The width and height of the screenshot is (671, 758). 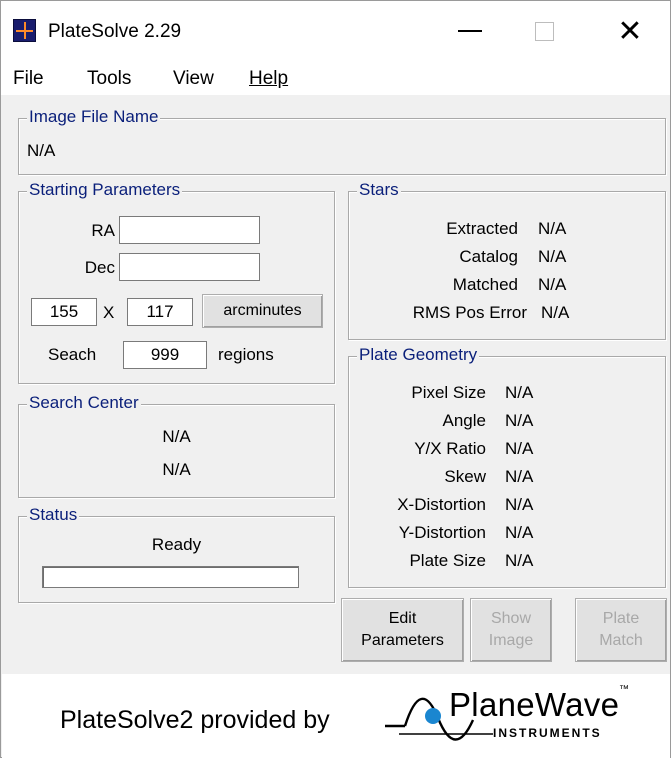 What do you see at coordinates (448, 392) in the screenshot?
I see `pixel-size-label: Pixel Size` at bounding box center [448, 392].